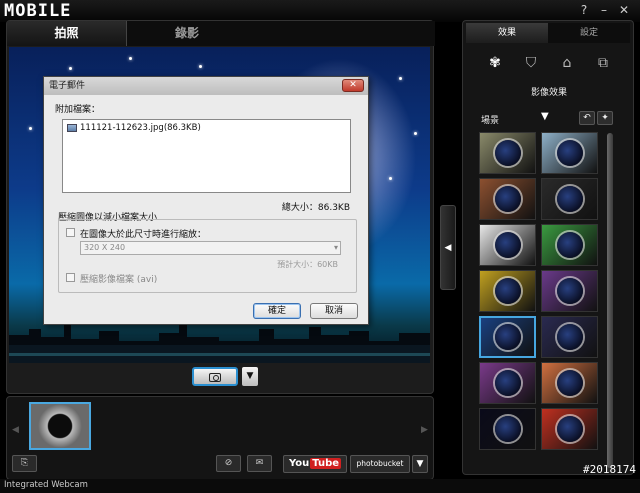 The width and height of the screenshot is (640, 493). I want to click on resize-checkbox-label: 在圖像大於此尺寸時進行縮放：, so click(143, 235).